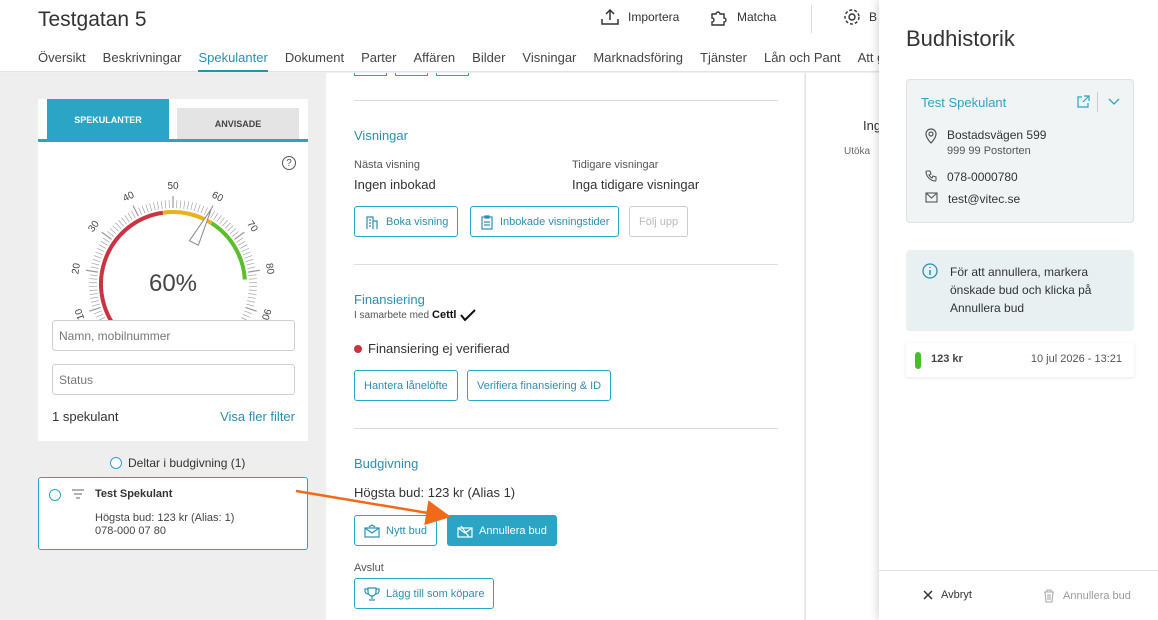 The image size is (1158, 620). What do you see at coordinates (1087, 596) in the screenshot?
I see `annul-bid-button: Annullera bud` at bounding box center [1087, 596].